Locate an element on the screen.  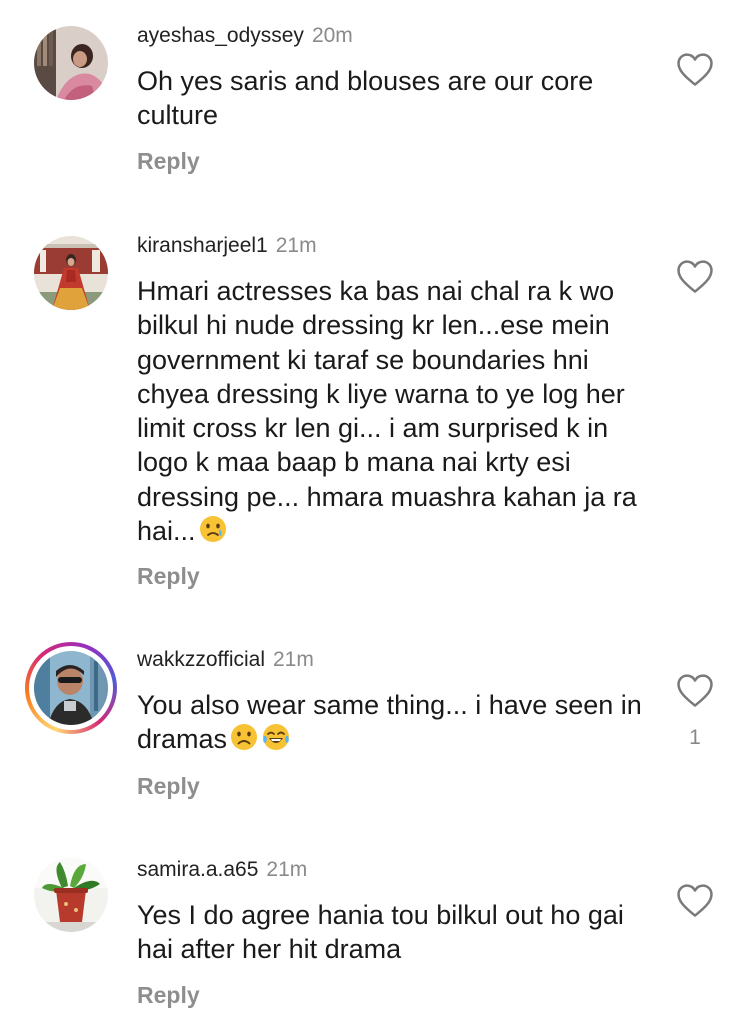
comment-meta: ayeshas_odyssey 20m is located at coordinates (245, 36).